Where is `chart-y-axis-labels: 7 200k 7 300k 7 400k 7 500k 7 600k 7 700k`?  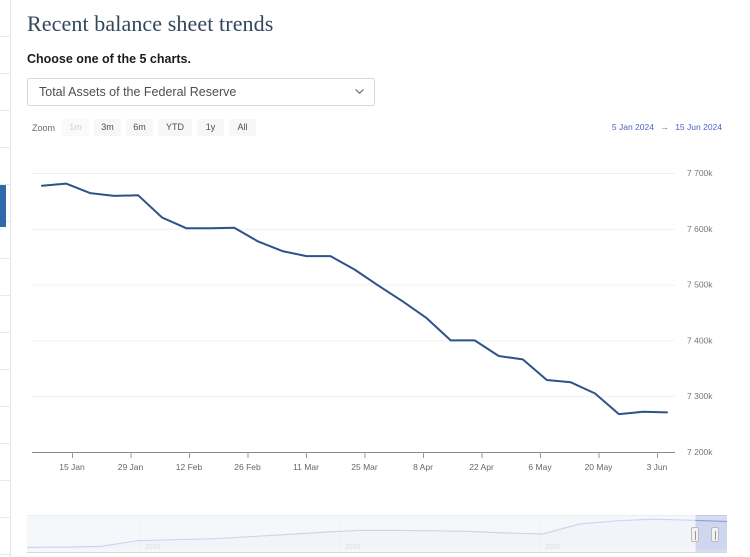 chart-y-axis-labels: 7 200k 7 300k 7 400k 7 500k 7 600k 7 700k is located at coordinates (700, 312).